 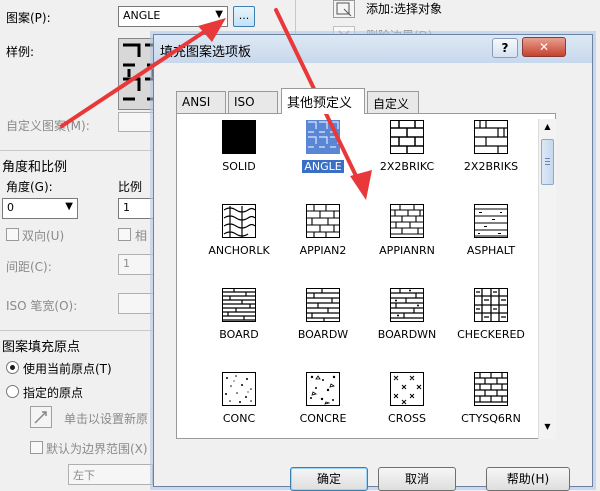 I want to click on pattern-name: CONCRE, so click(x=323, y=418).